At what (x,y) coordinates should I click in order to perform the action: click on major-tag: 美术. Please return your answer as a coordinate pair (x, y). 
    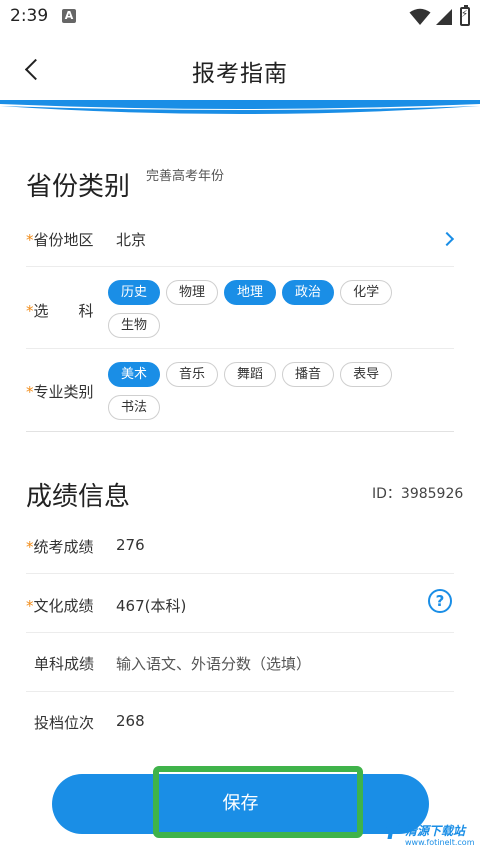
    Looking at the image, I should click on (134, 374).